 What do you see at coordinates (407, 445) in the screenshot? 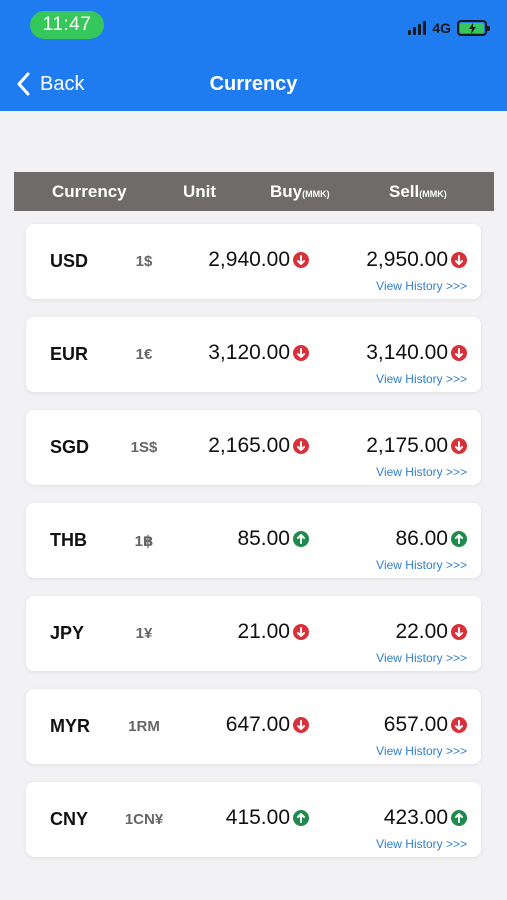
I see `sell-rate-value: 2,175.00` at bounding box center [407, 445].